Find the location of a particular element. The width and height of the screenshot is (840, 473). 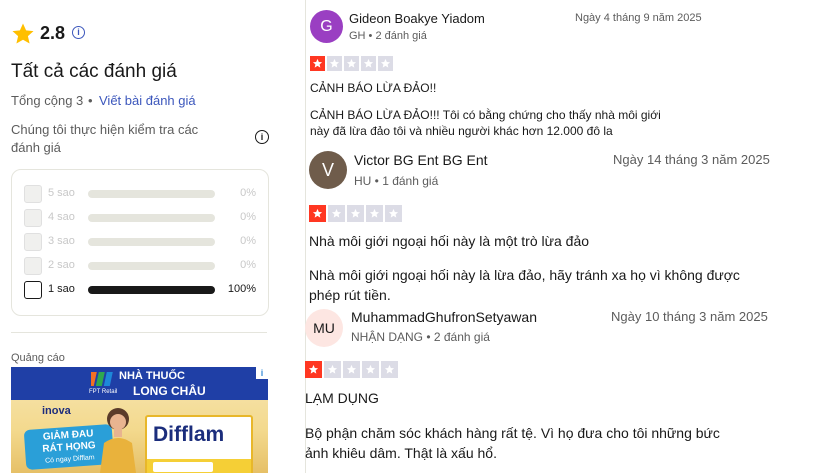

ad-label: Quảng cáo is located at coordinates (38, 358).